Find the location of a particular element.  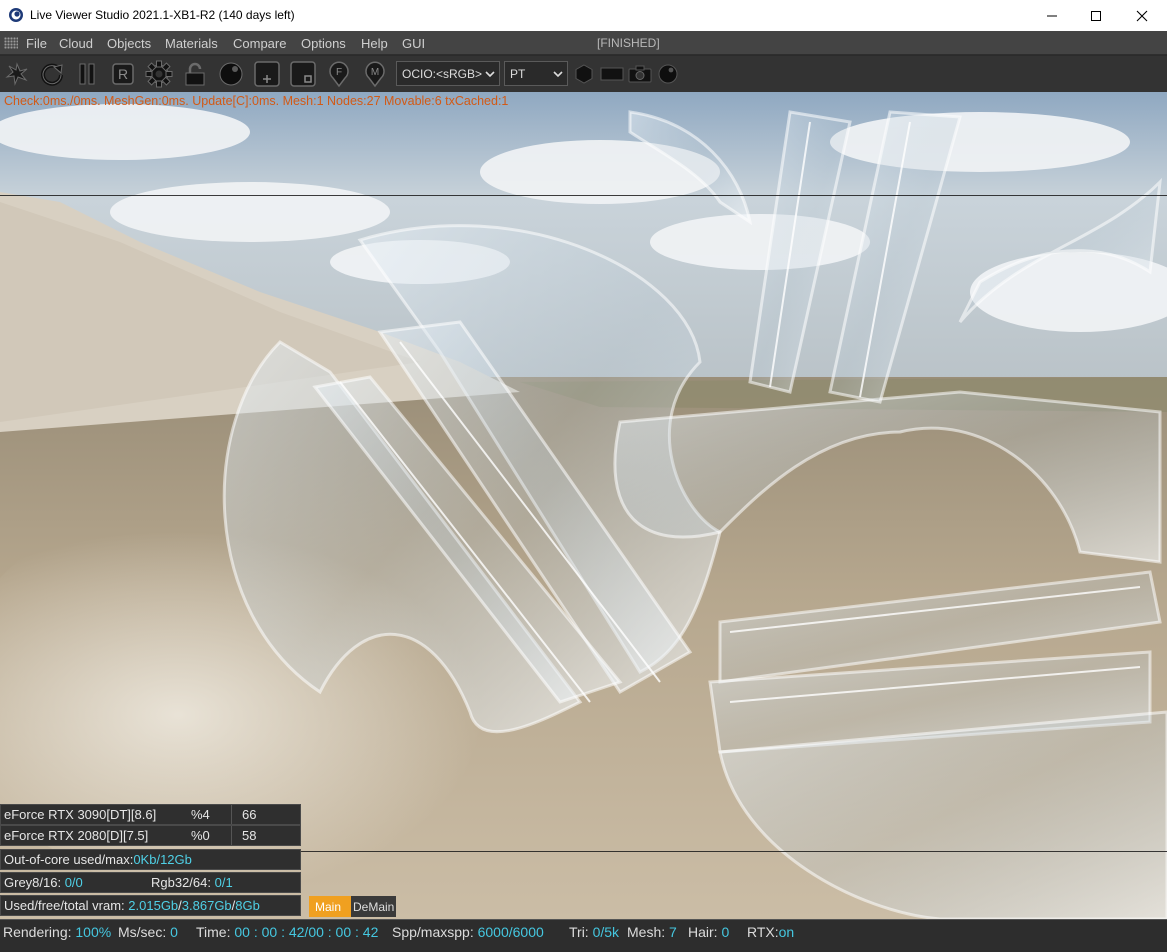

grip-icon is located at coordinates (11, 43).